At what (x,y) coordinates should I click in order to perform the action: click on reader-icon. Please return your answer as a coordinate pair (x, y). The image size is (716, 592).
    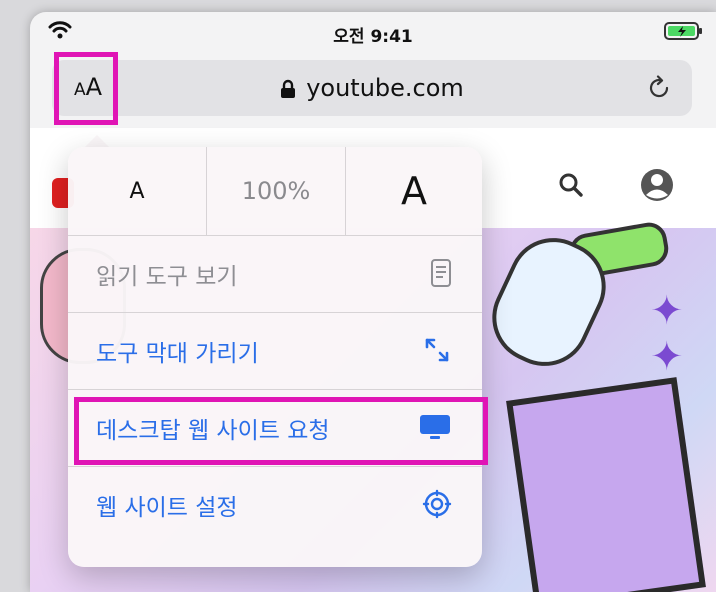
    Looking at the image, I should click on (441, 273).